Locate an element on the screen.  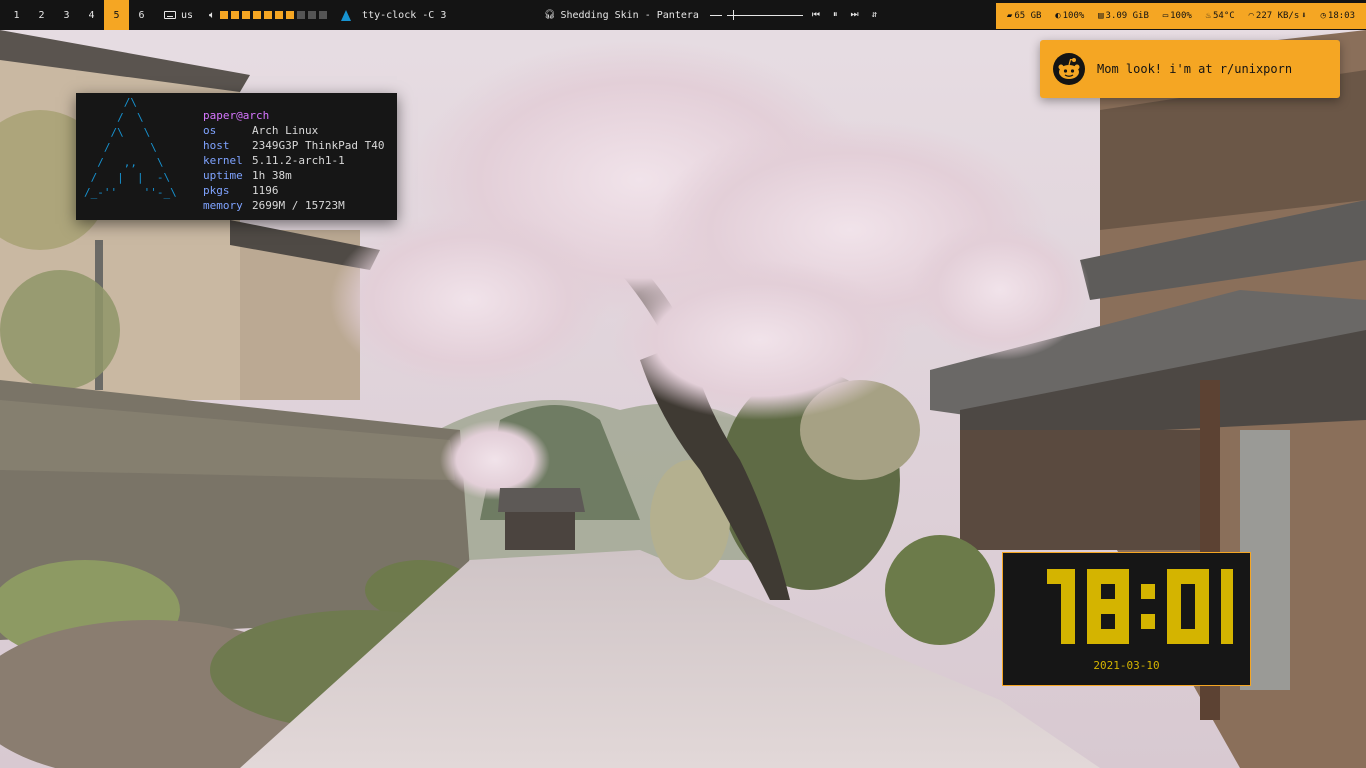
wifi-icon: ◠ is located at coordinates (1251, 16).